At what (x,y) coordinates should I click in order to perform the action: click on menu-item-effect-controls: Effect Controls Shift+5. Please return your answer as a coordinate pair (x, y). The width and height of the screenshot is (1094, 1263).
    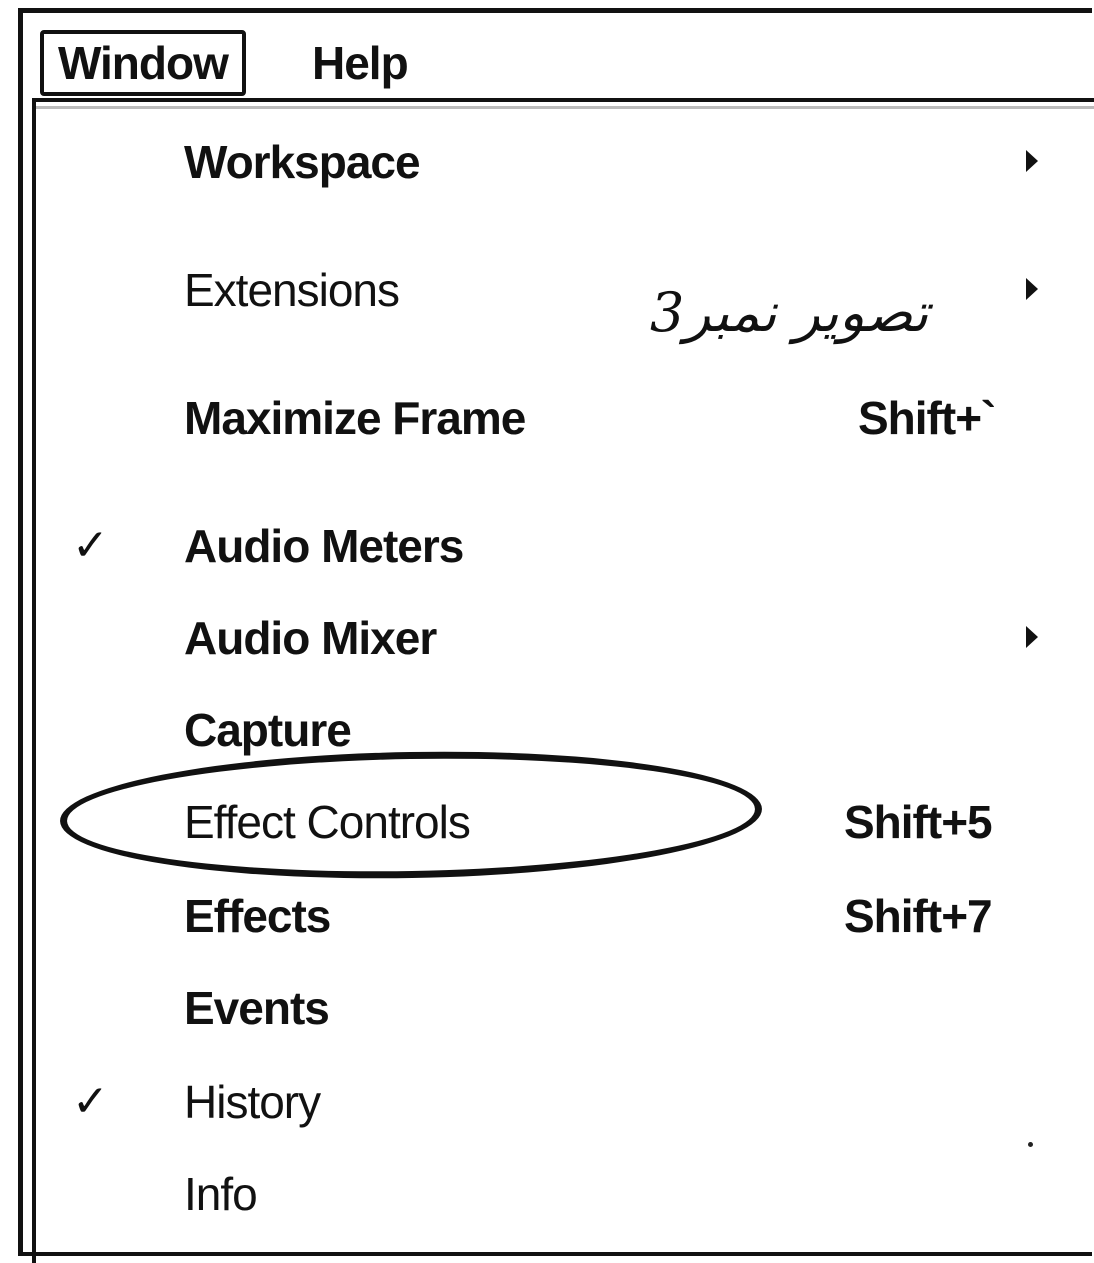
    Looking at the image, I should click on (561, 822).